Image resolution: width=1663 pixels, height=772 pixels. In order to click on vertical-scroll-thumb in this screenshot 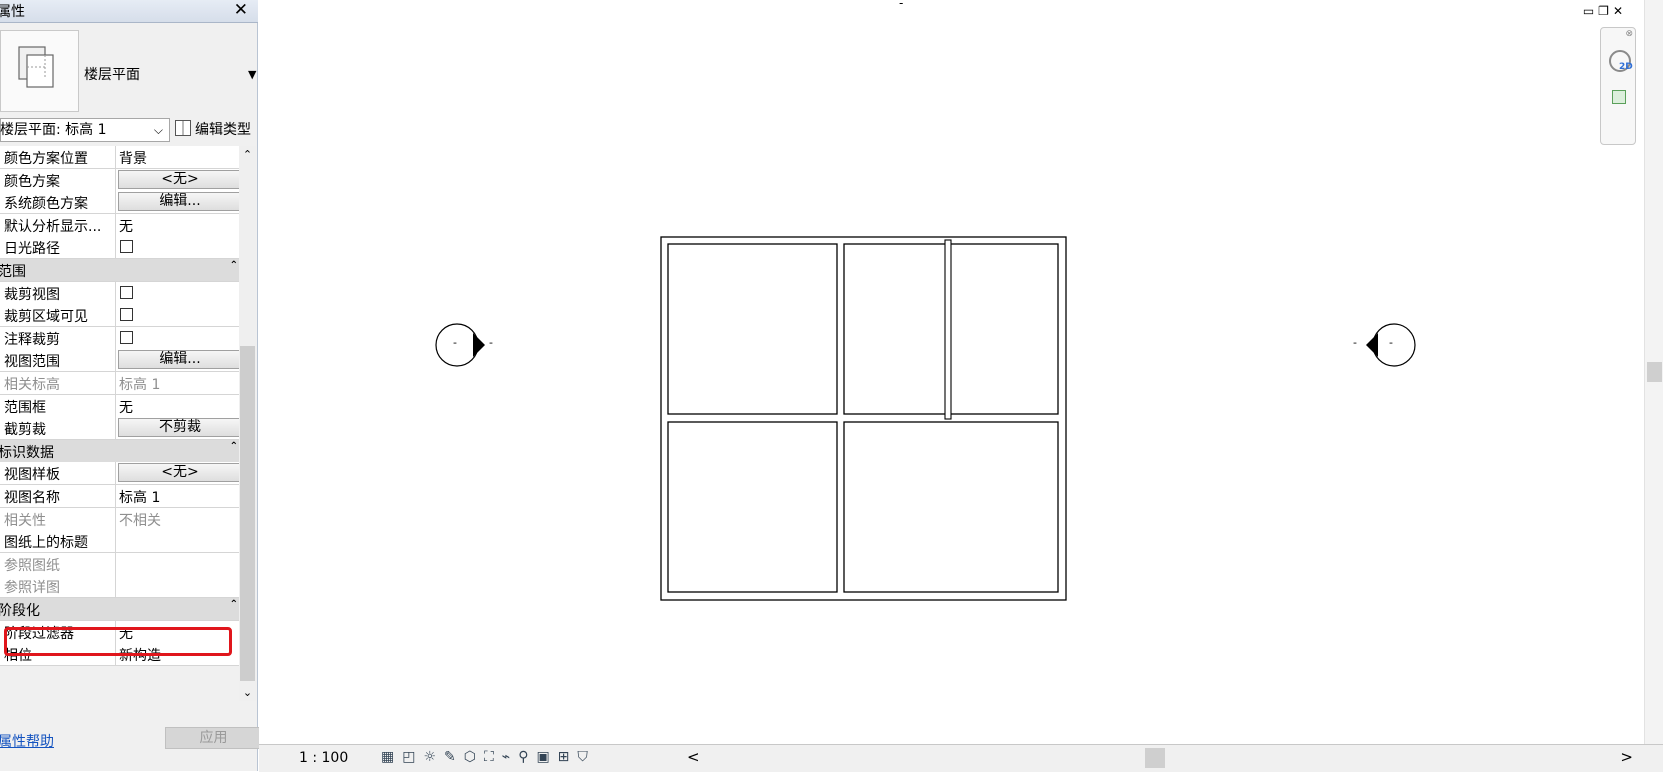, I will do `click(1654, 372)`.